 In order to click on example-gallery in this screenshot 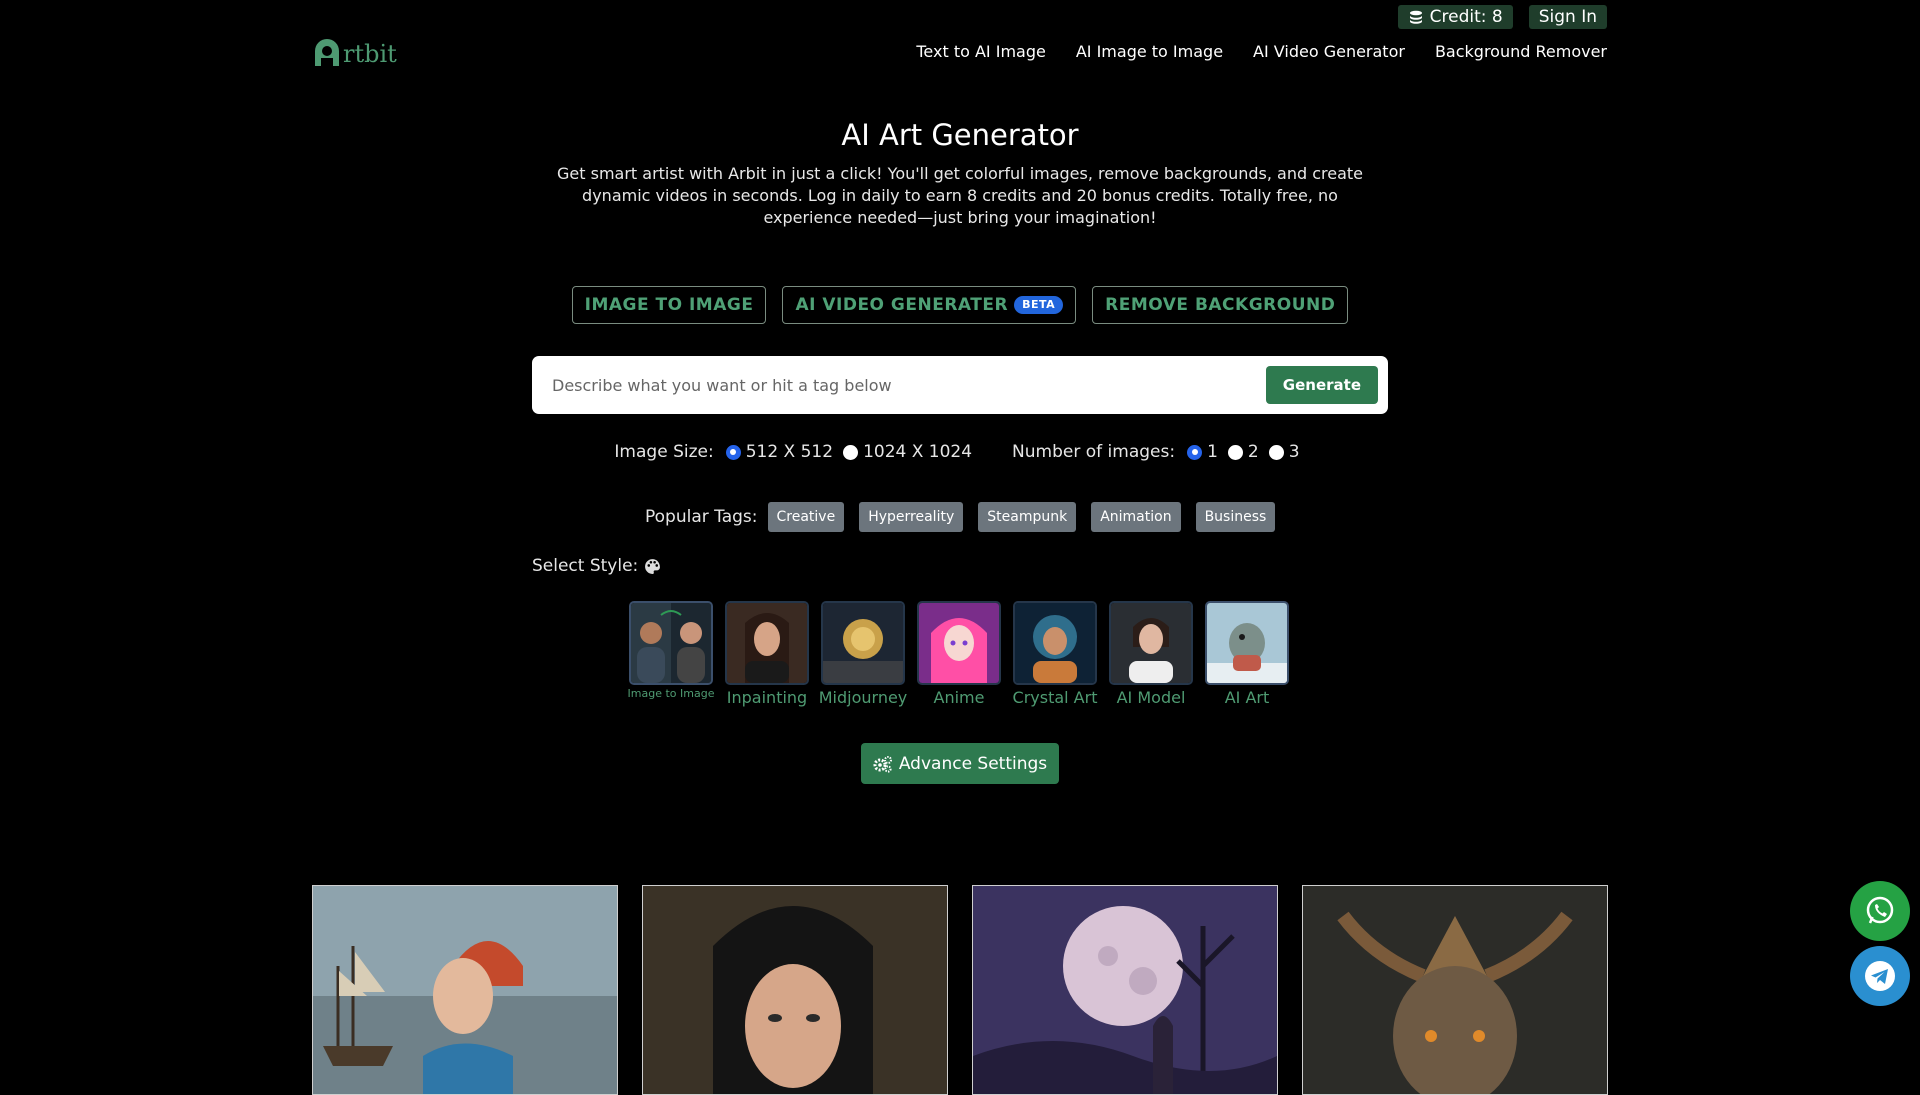, I will do `click(960, 990)`.